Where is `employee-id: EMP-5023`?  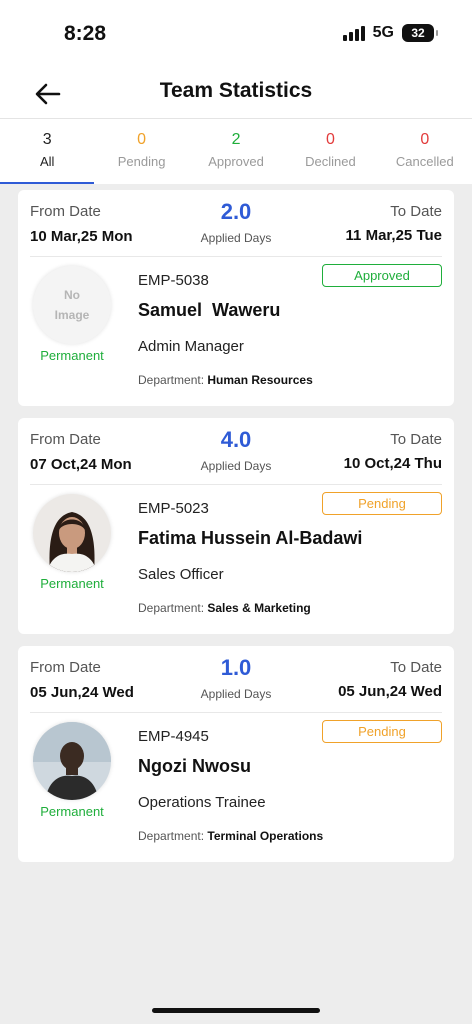 employee-id: EMP-5023 is located at coordinates (173, 508).